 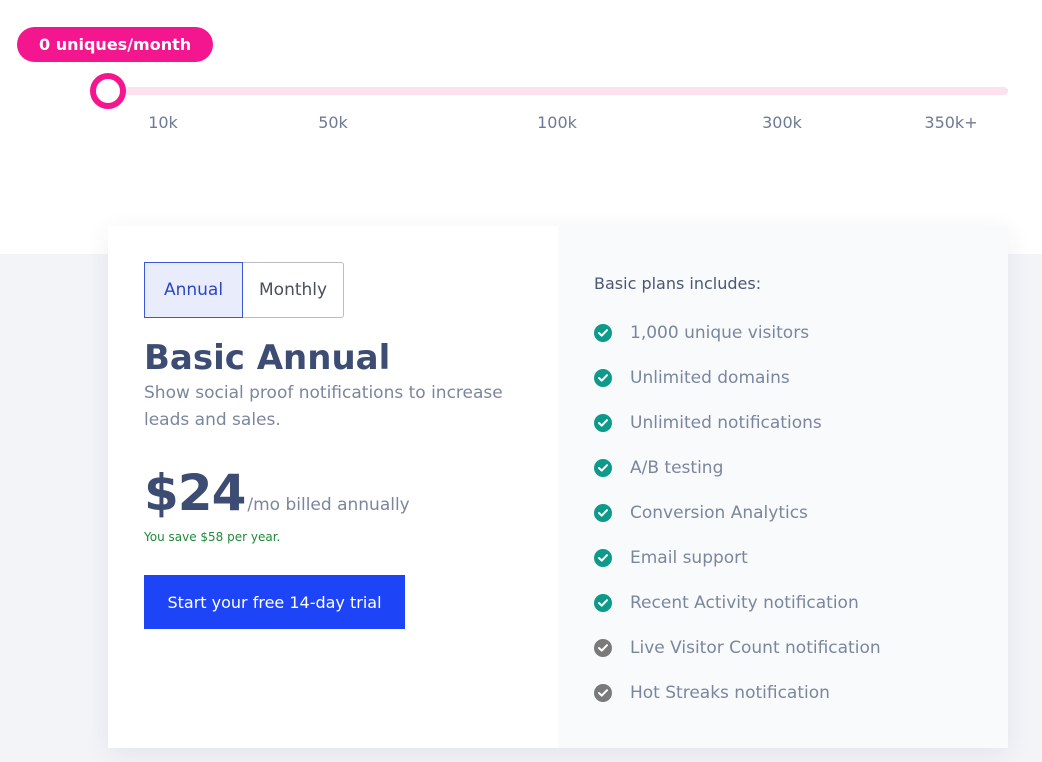 I want to click on slider-tick-300k: 300k, so click(x=782, y=122).